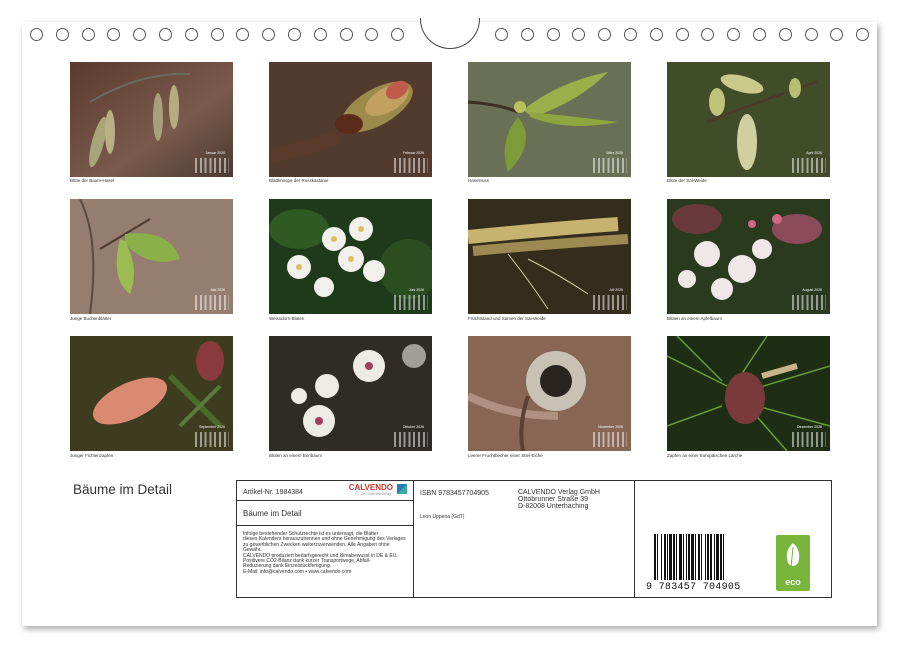  Describe the element at coordinates (350, 256) in the screenshot. I see `month-thumbnail-june: Juni 2026` at that location.